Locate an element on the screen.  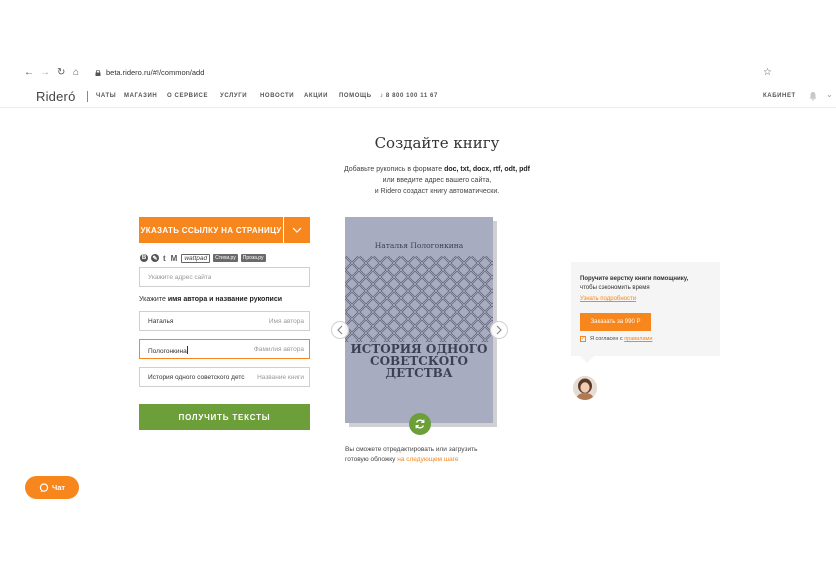
chevron-right-icon is located at coordinates (499, 330).